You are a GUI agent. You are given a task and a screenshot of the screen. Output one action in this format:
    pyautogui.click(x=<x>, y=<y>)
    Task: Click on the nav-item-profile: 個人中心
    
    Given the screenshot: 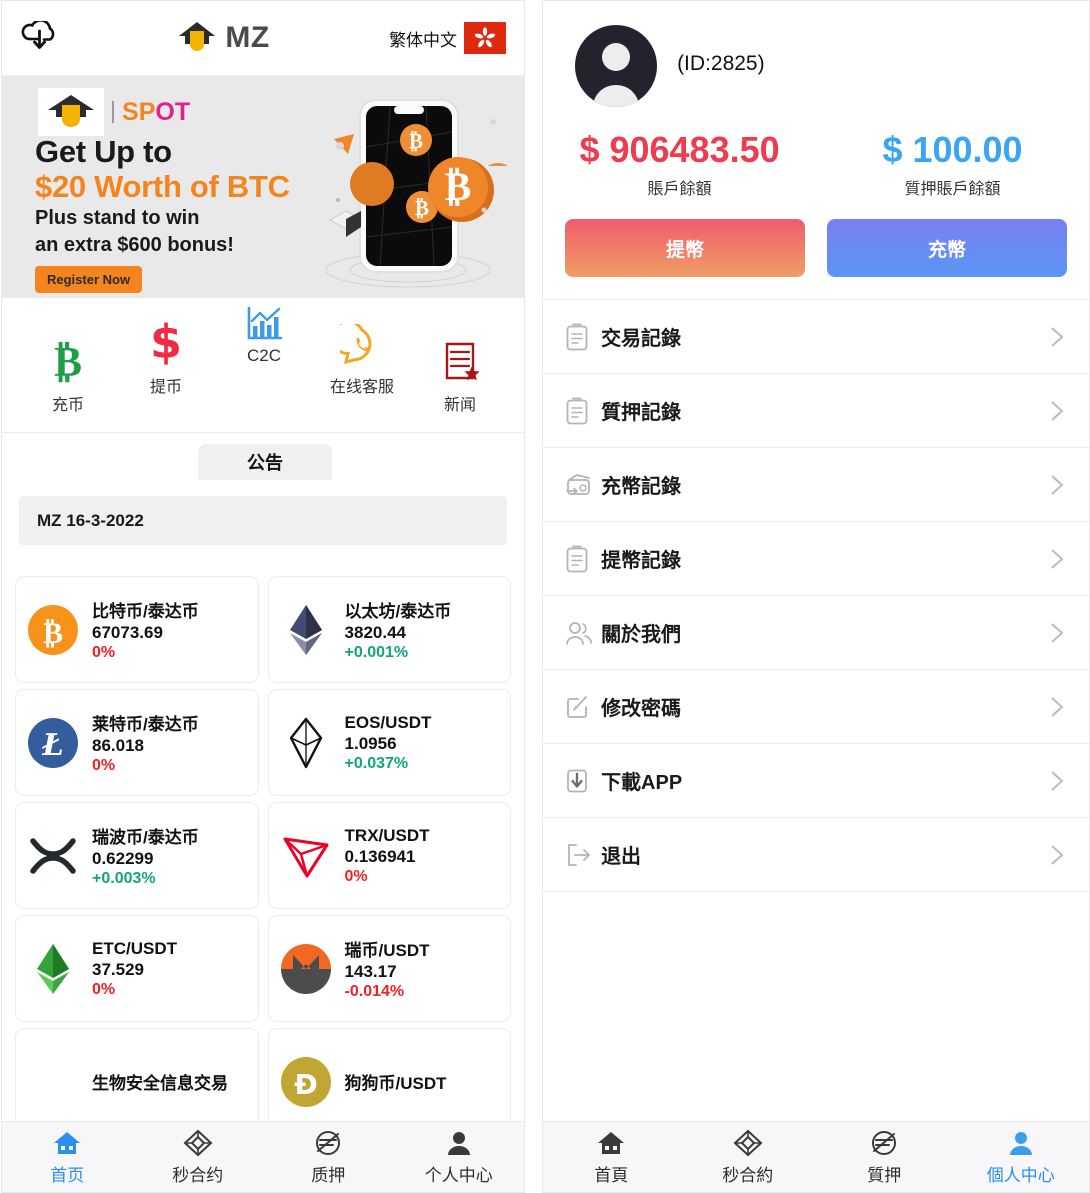 What is the action you would take?
    pyautogui.click(x=1021, y=1157)
    